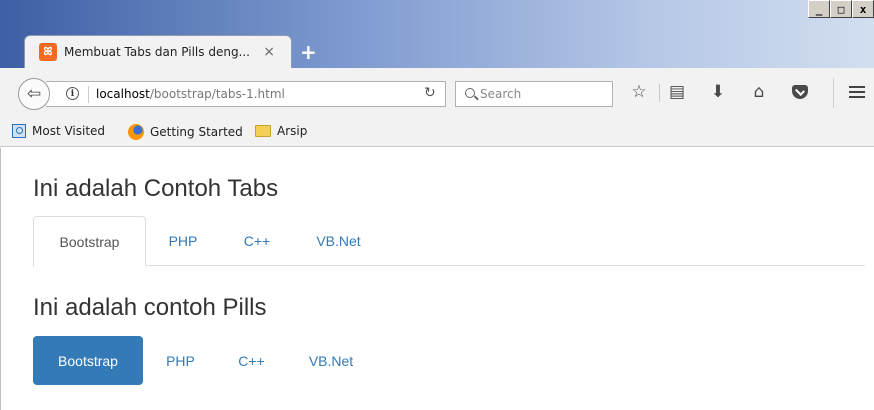 The image size is (874, 410). I want to click on url-text: localhost/bootstrap/tabs-1.html, so click(190, 94).